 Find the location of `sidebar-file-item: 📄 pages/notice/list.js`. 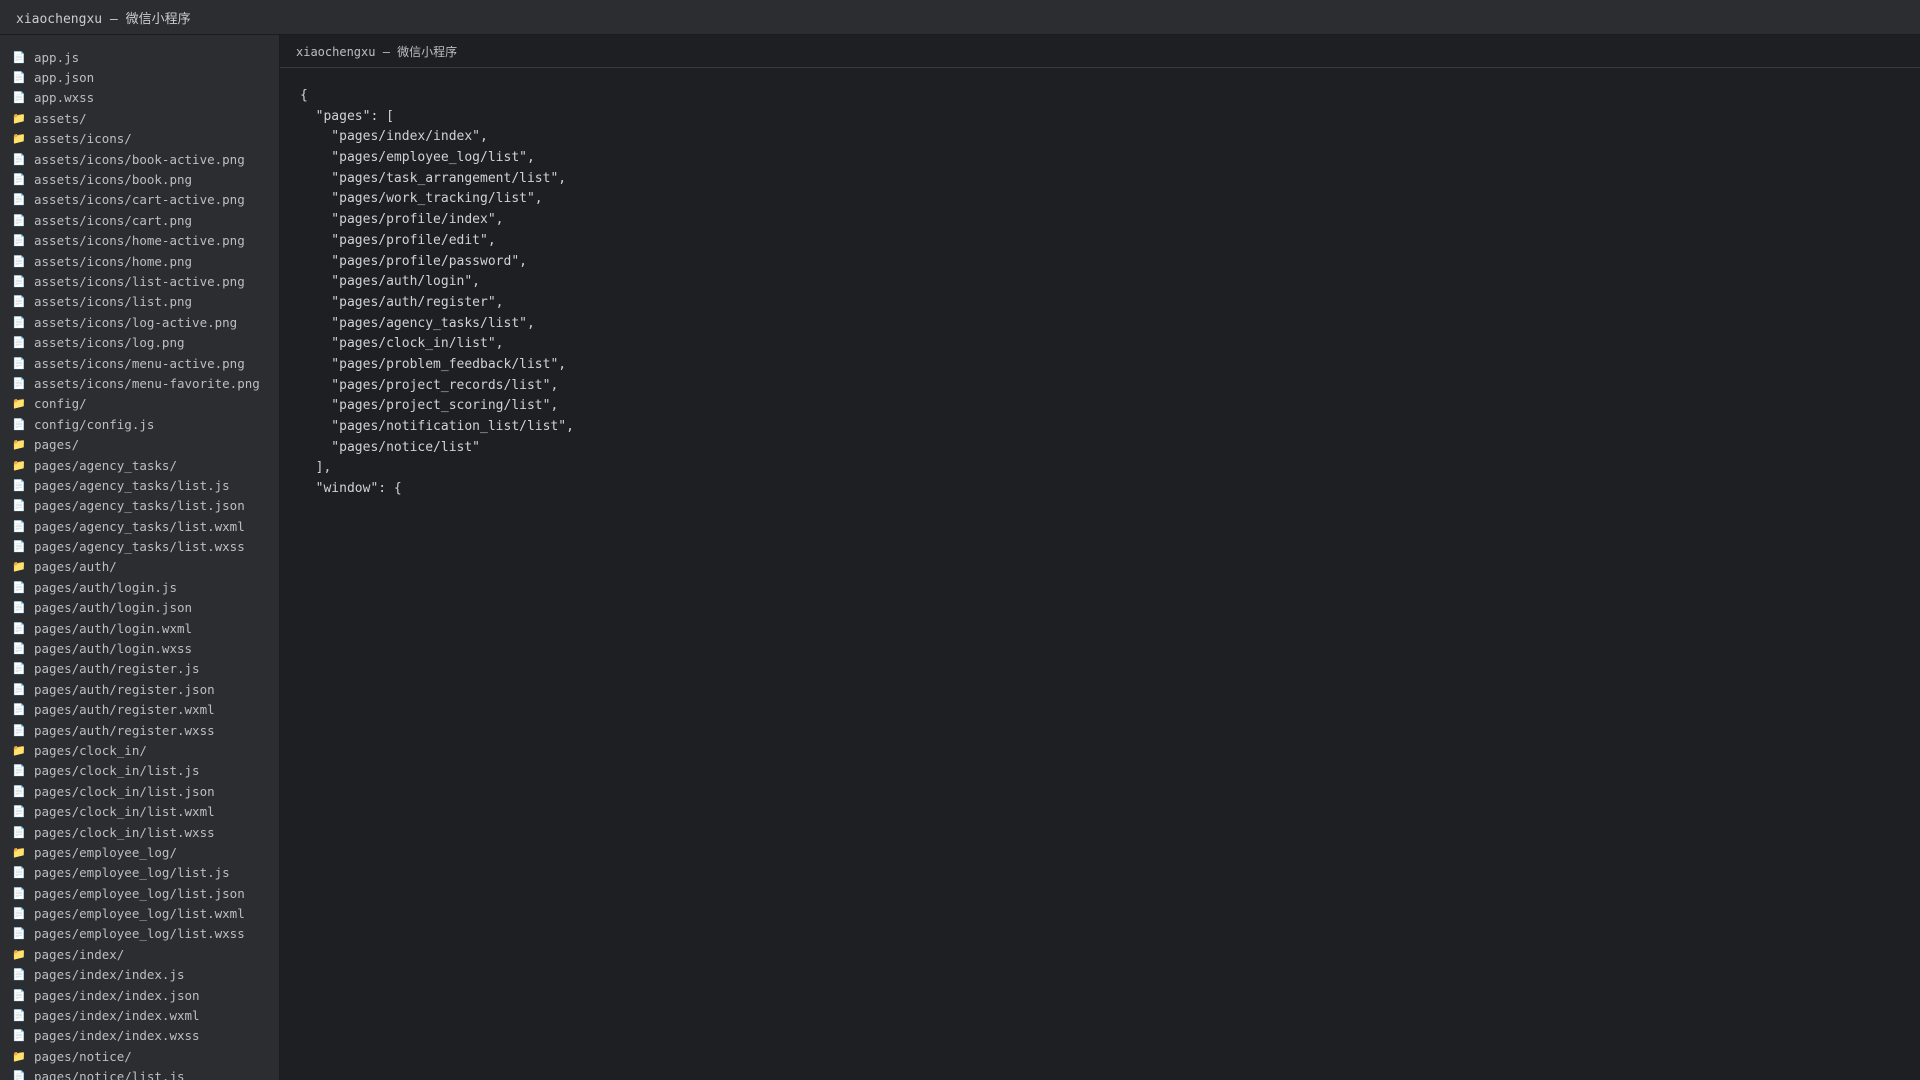

sidebar-file-item: 📄 pages/notice/list.js is located at coordinates (139, 1073).